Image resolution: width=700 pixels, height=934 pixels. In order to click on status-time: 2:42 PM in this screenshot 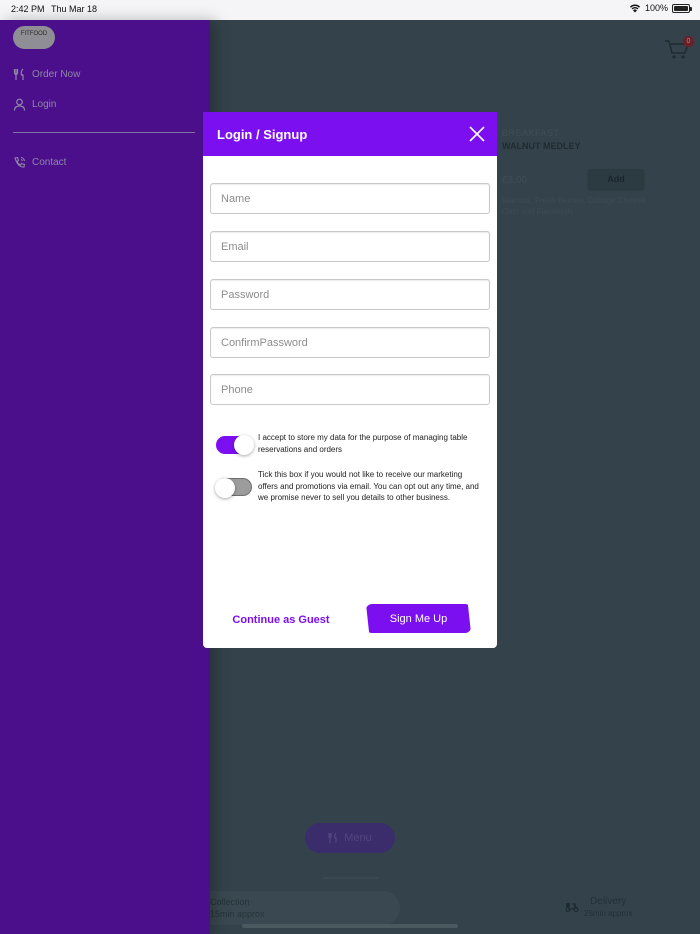, I will do `click(28, 9)`.